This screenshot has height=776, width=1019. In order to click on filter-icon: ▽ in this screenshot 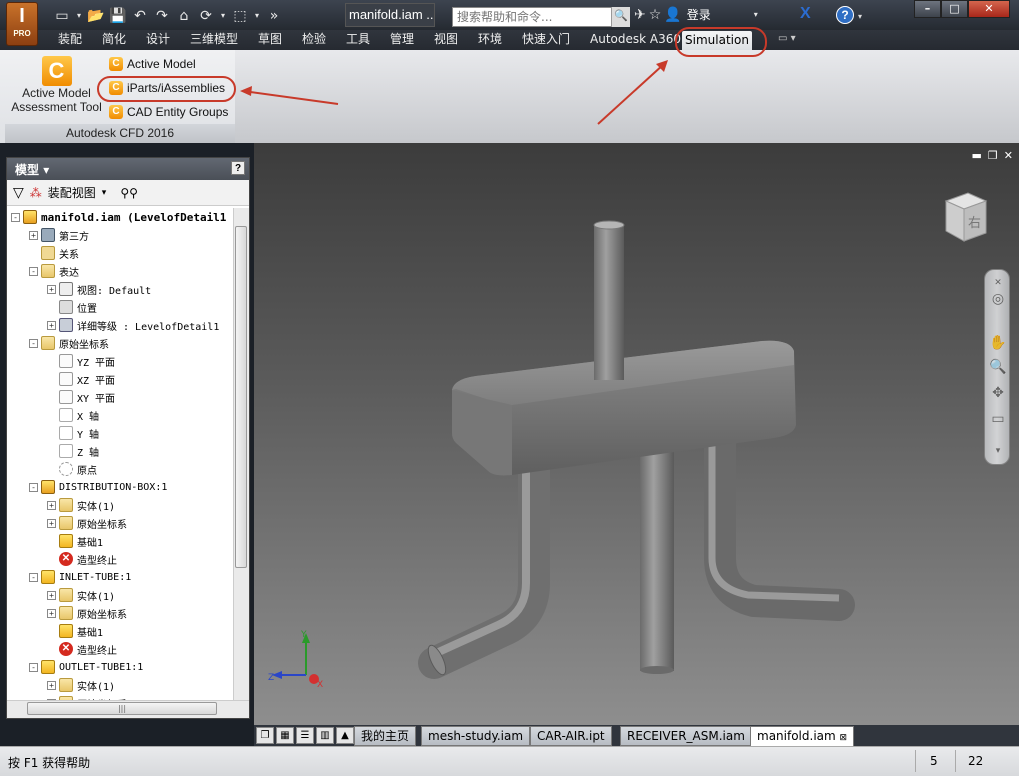, I will do `click(18, 193)`.